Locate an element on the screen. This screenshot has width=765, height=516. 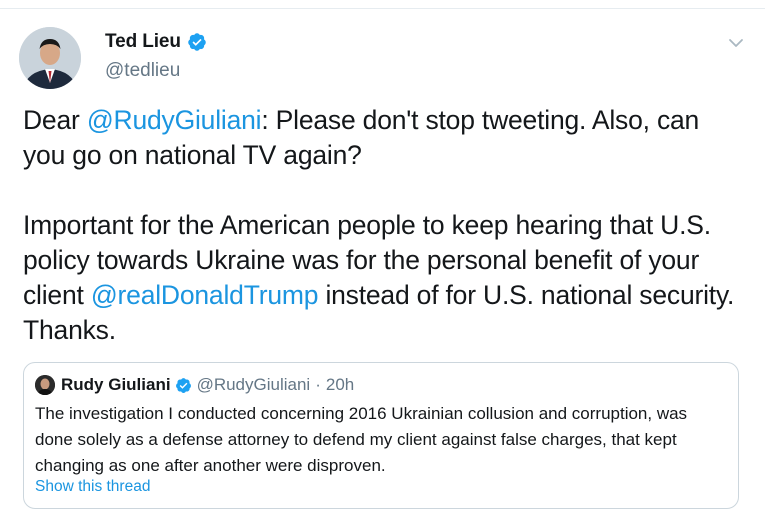
author-name-row: Ted Lieu is located at coordinates (156, 42).